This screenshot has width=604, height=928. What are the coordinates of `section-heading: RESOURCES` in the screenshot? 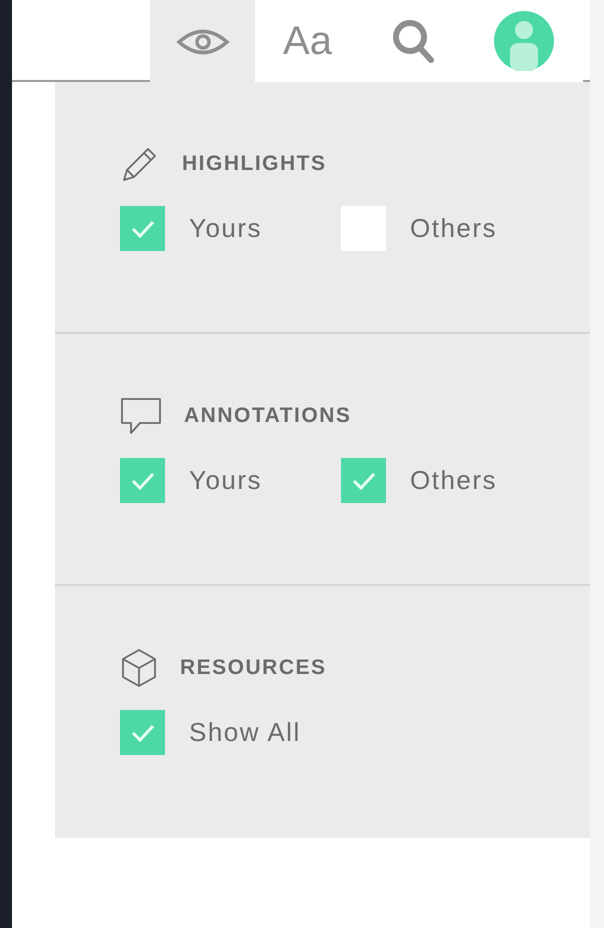 It's located at (253, 668).